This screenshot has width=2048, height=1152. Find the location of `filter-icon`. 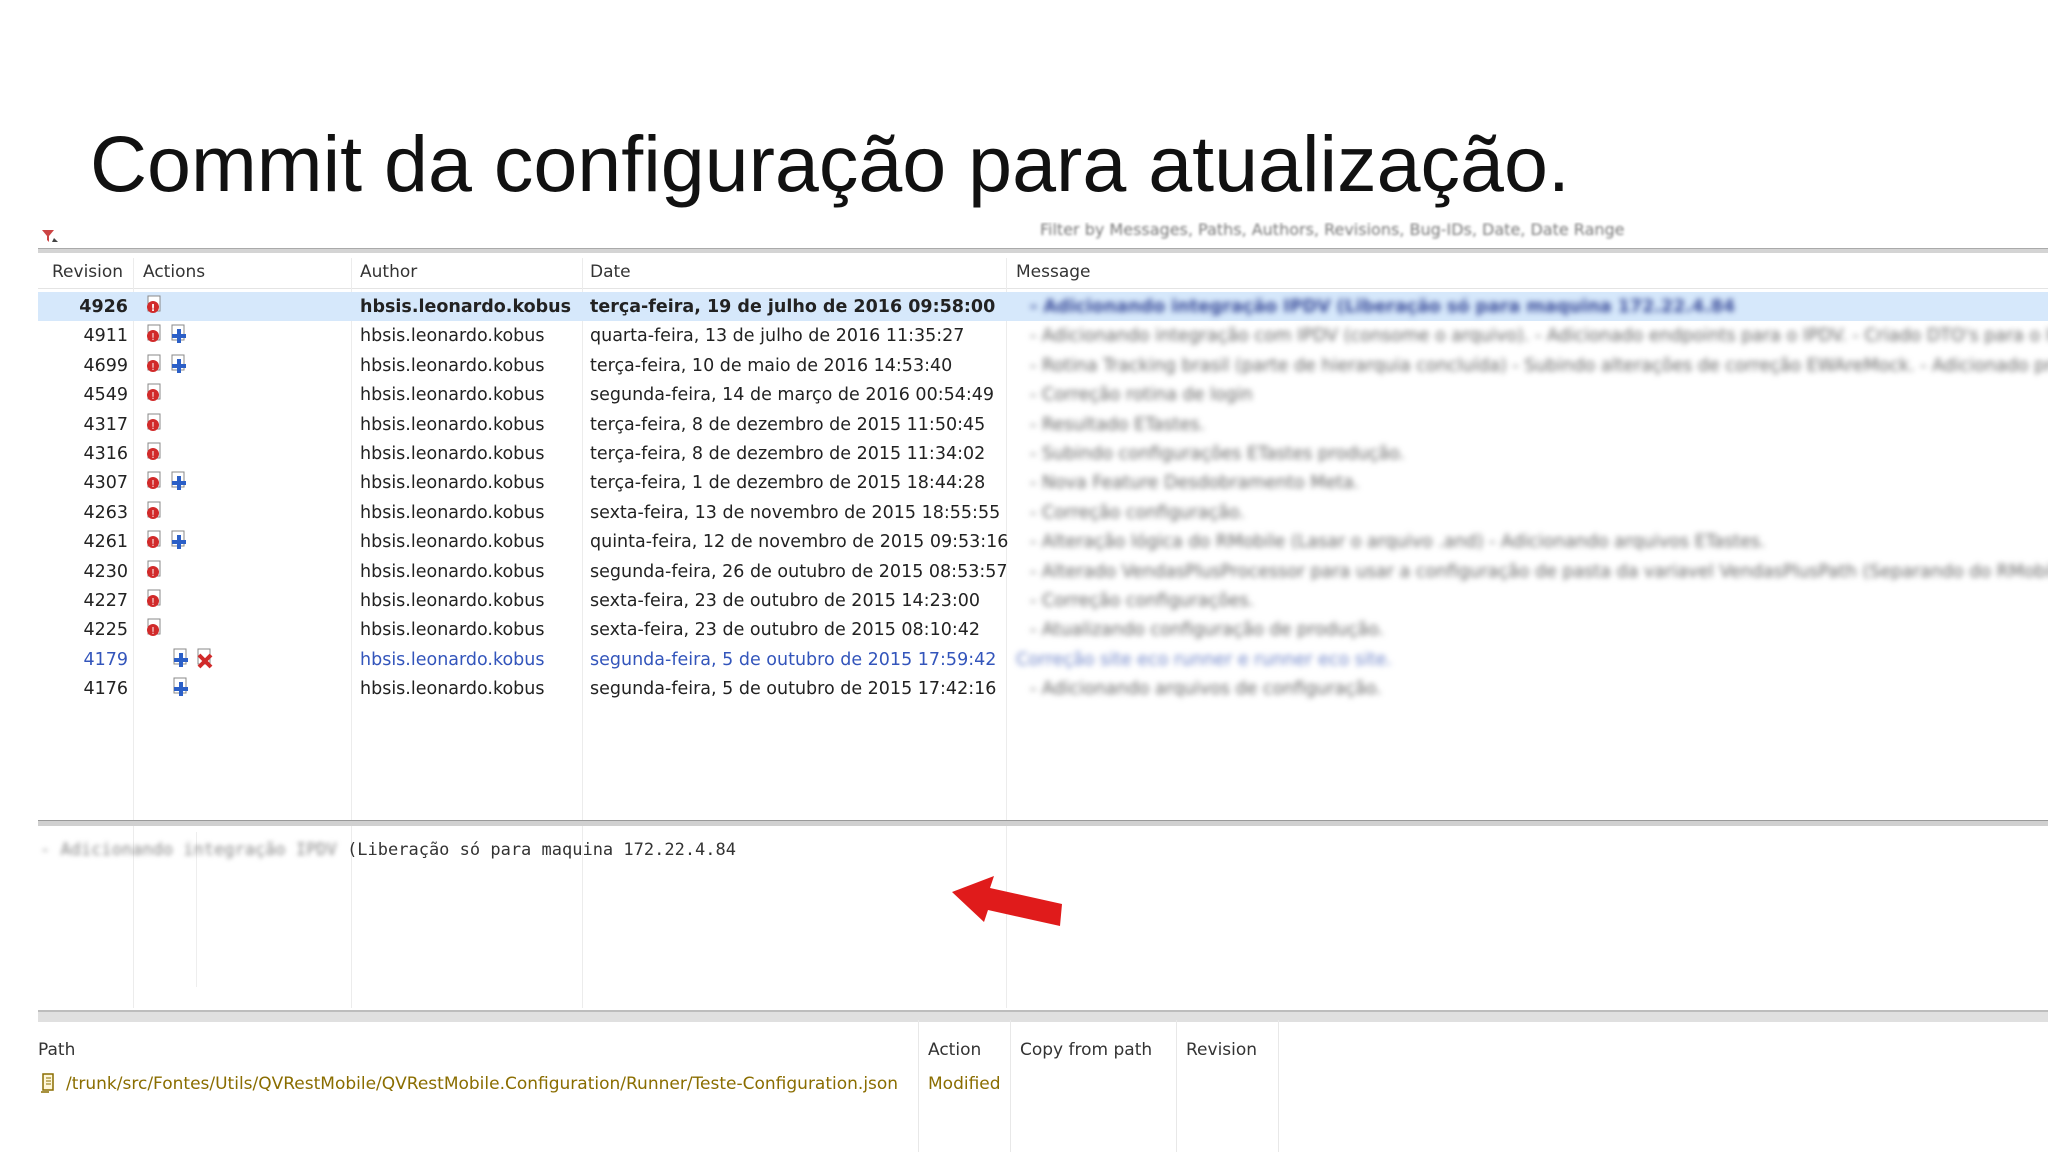

filter-icon is located at coordinates (51, 236).